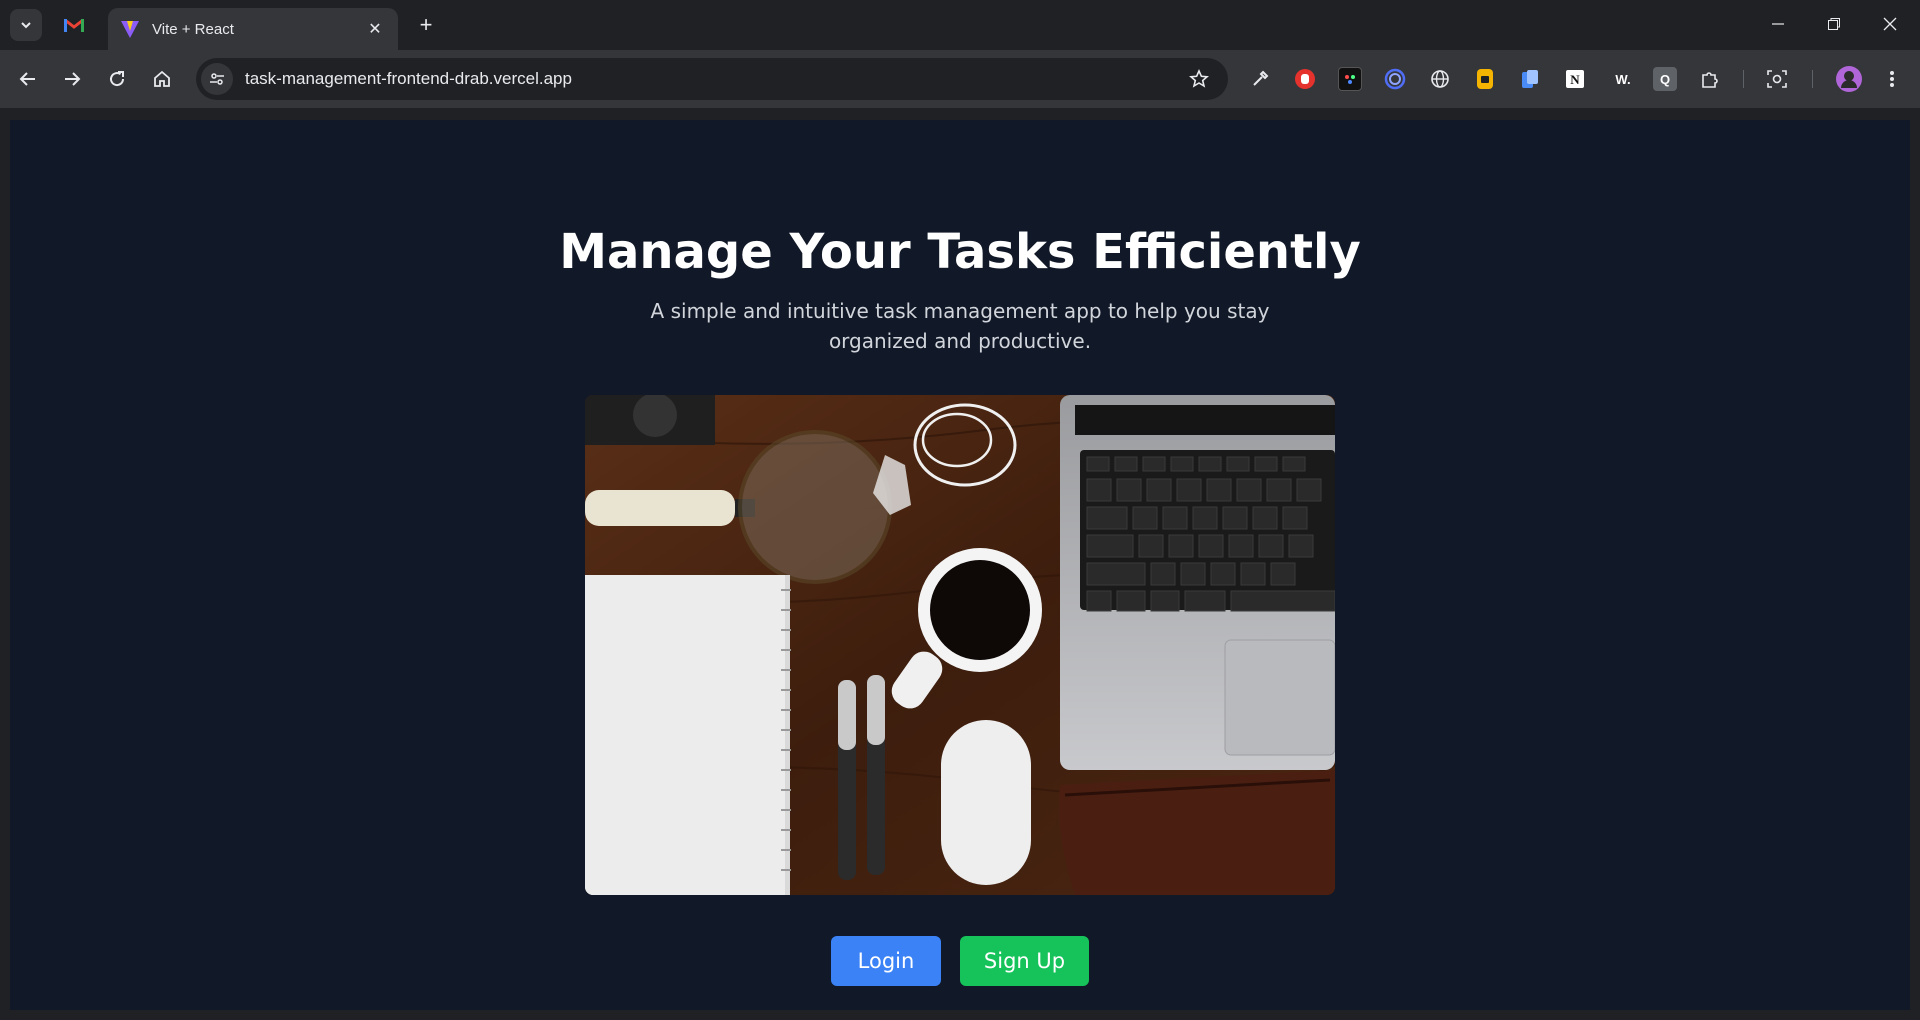  Describe the element at coordinates (960, 25) in the screenshot. I see `tab-strip: Vite + React ✕ +` at that location.